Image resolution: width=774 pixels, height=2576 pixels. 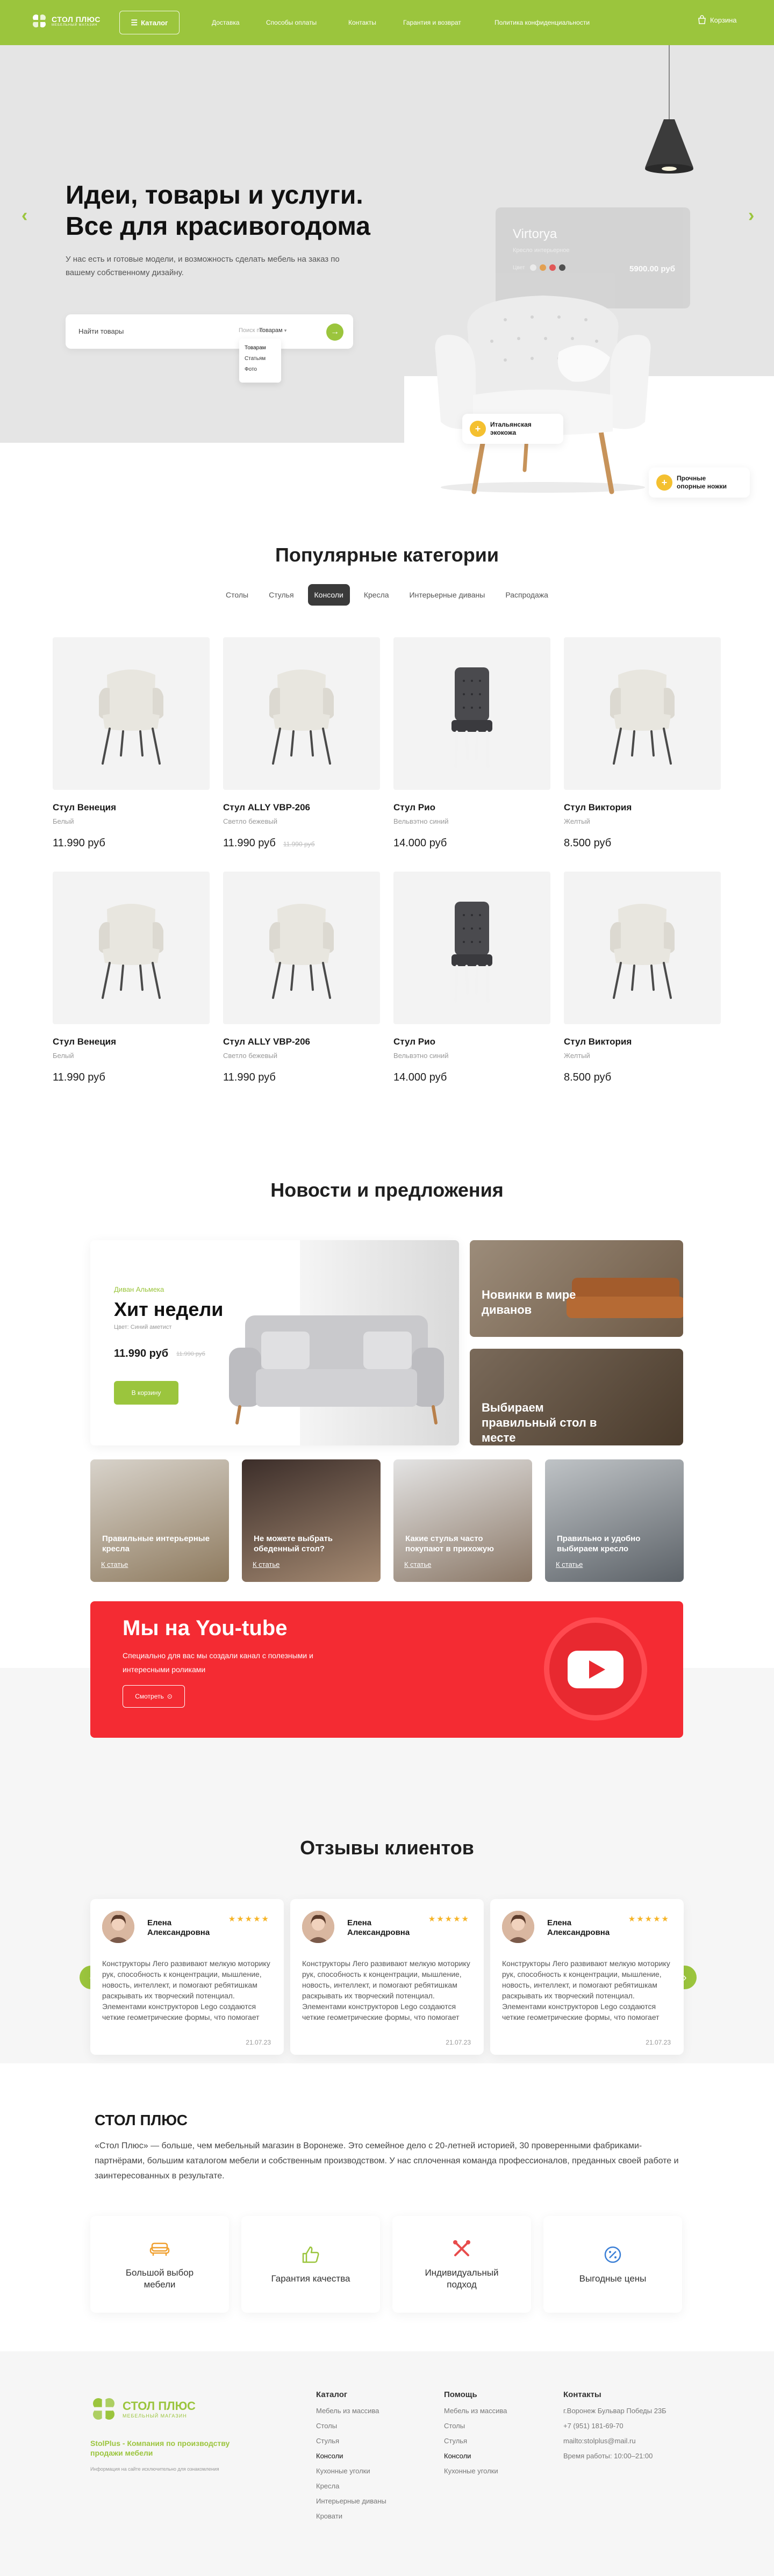 I want to click on watch-label: Смотреть, so click(x=149, y=1697).